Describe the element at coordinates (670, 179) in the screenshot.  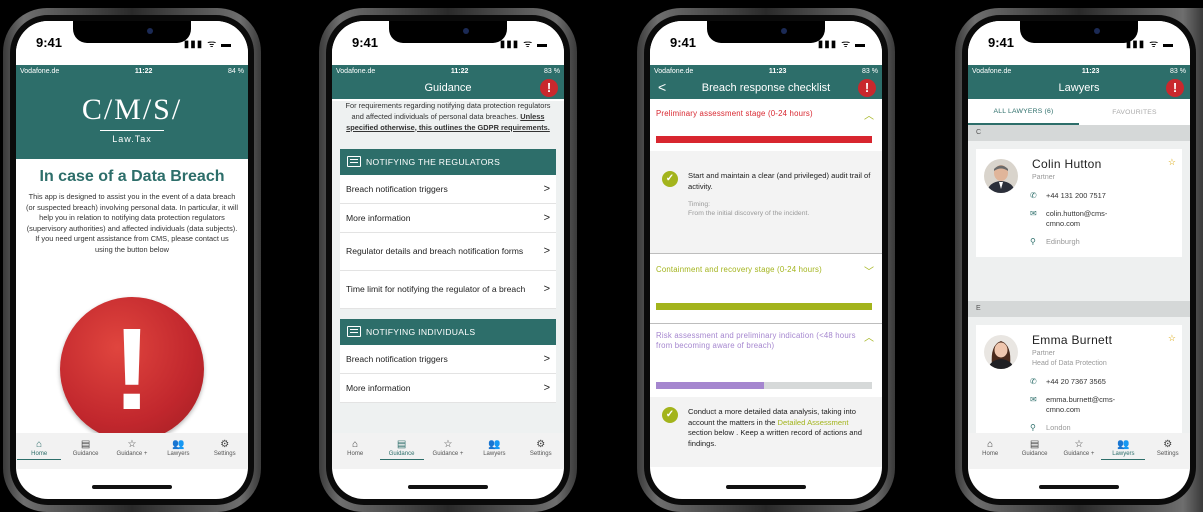
I see `check-circle-icon: ✓` at that location.